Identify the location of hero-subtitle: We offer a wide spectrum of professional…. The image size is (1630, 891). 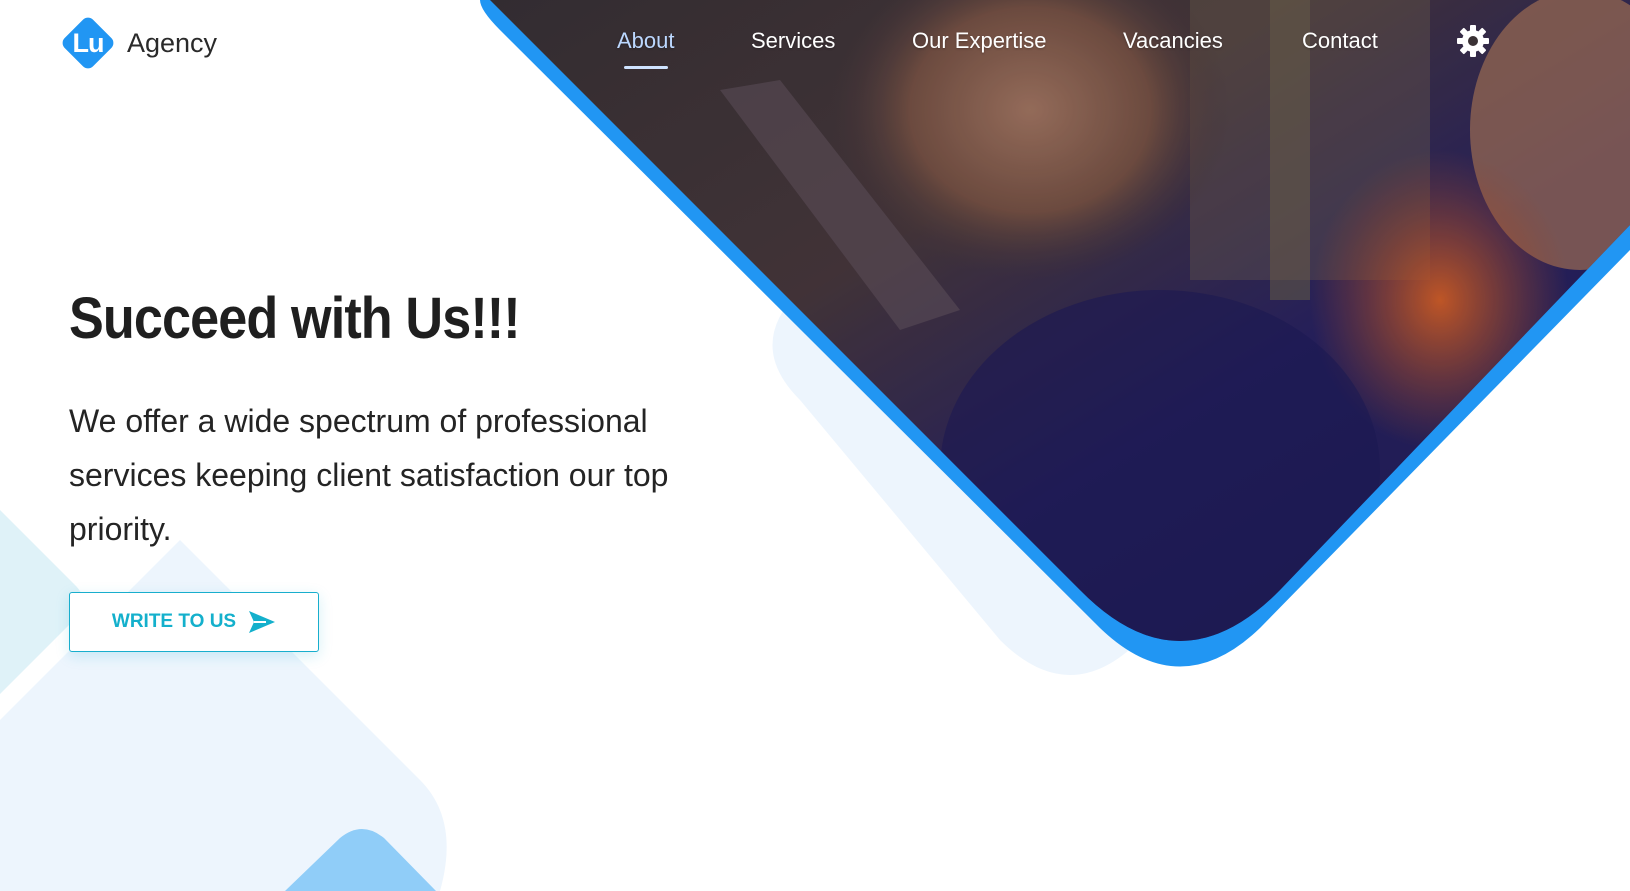
(369, 475).